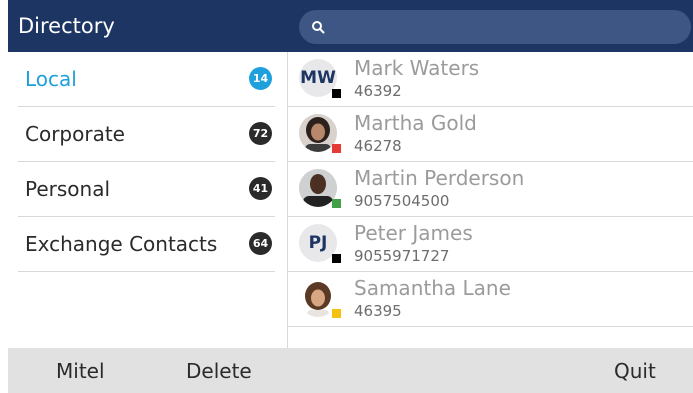 The image size is (693, 393). I want to click on delete-softkey: Delete, so click(219, 371).